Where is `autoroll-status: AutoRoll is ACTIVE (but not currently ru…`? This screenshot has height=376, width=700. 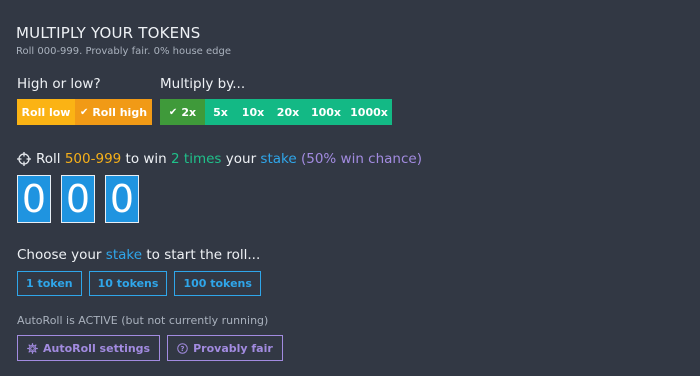
autoroll-status: AutoRoll is ACTIVE (but not currently ru… is located at coordinates (143, 320).